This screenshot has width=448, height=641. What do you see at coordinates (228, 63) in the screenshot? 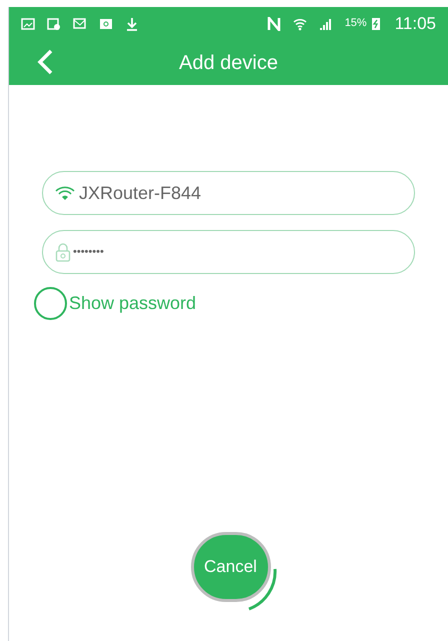
I see `screen-title: Add device` at bounding box center [228, 63].